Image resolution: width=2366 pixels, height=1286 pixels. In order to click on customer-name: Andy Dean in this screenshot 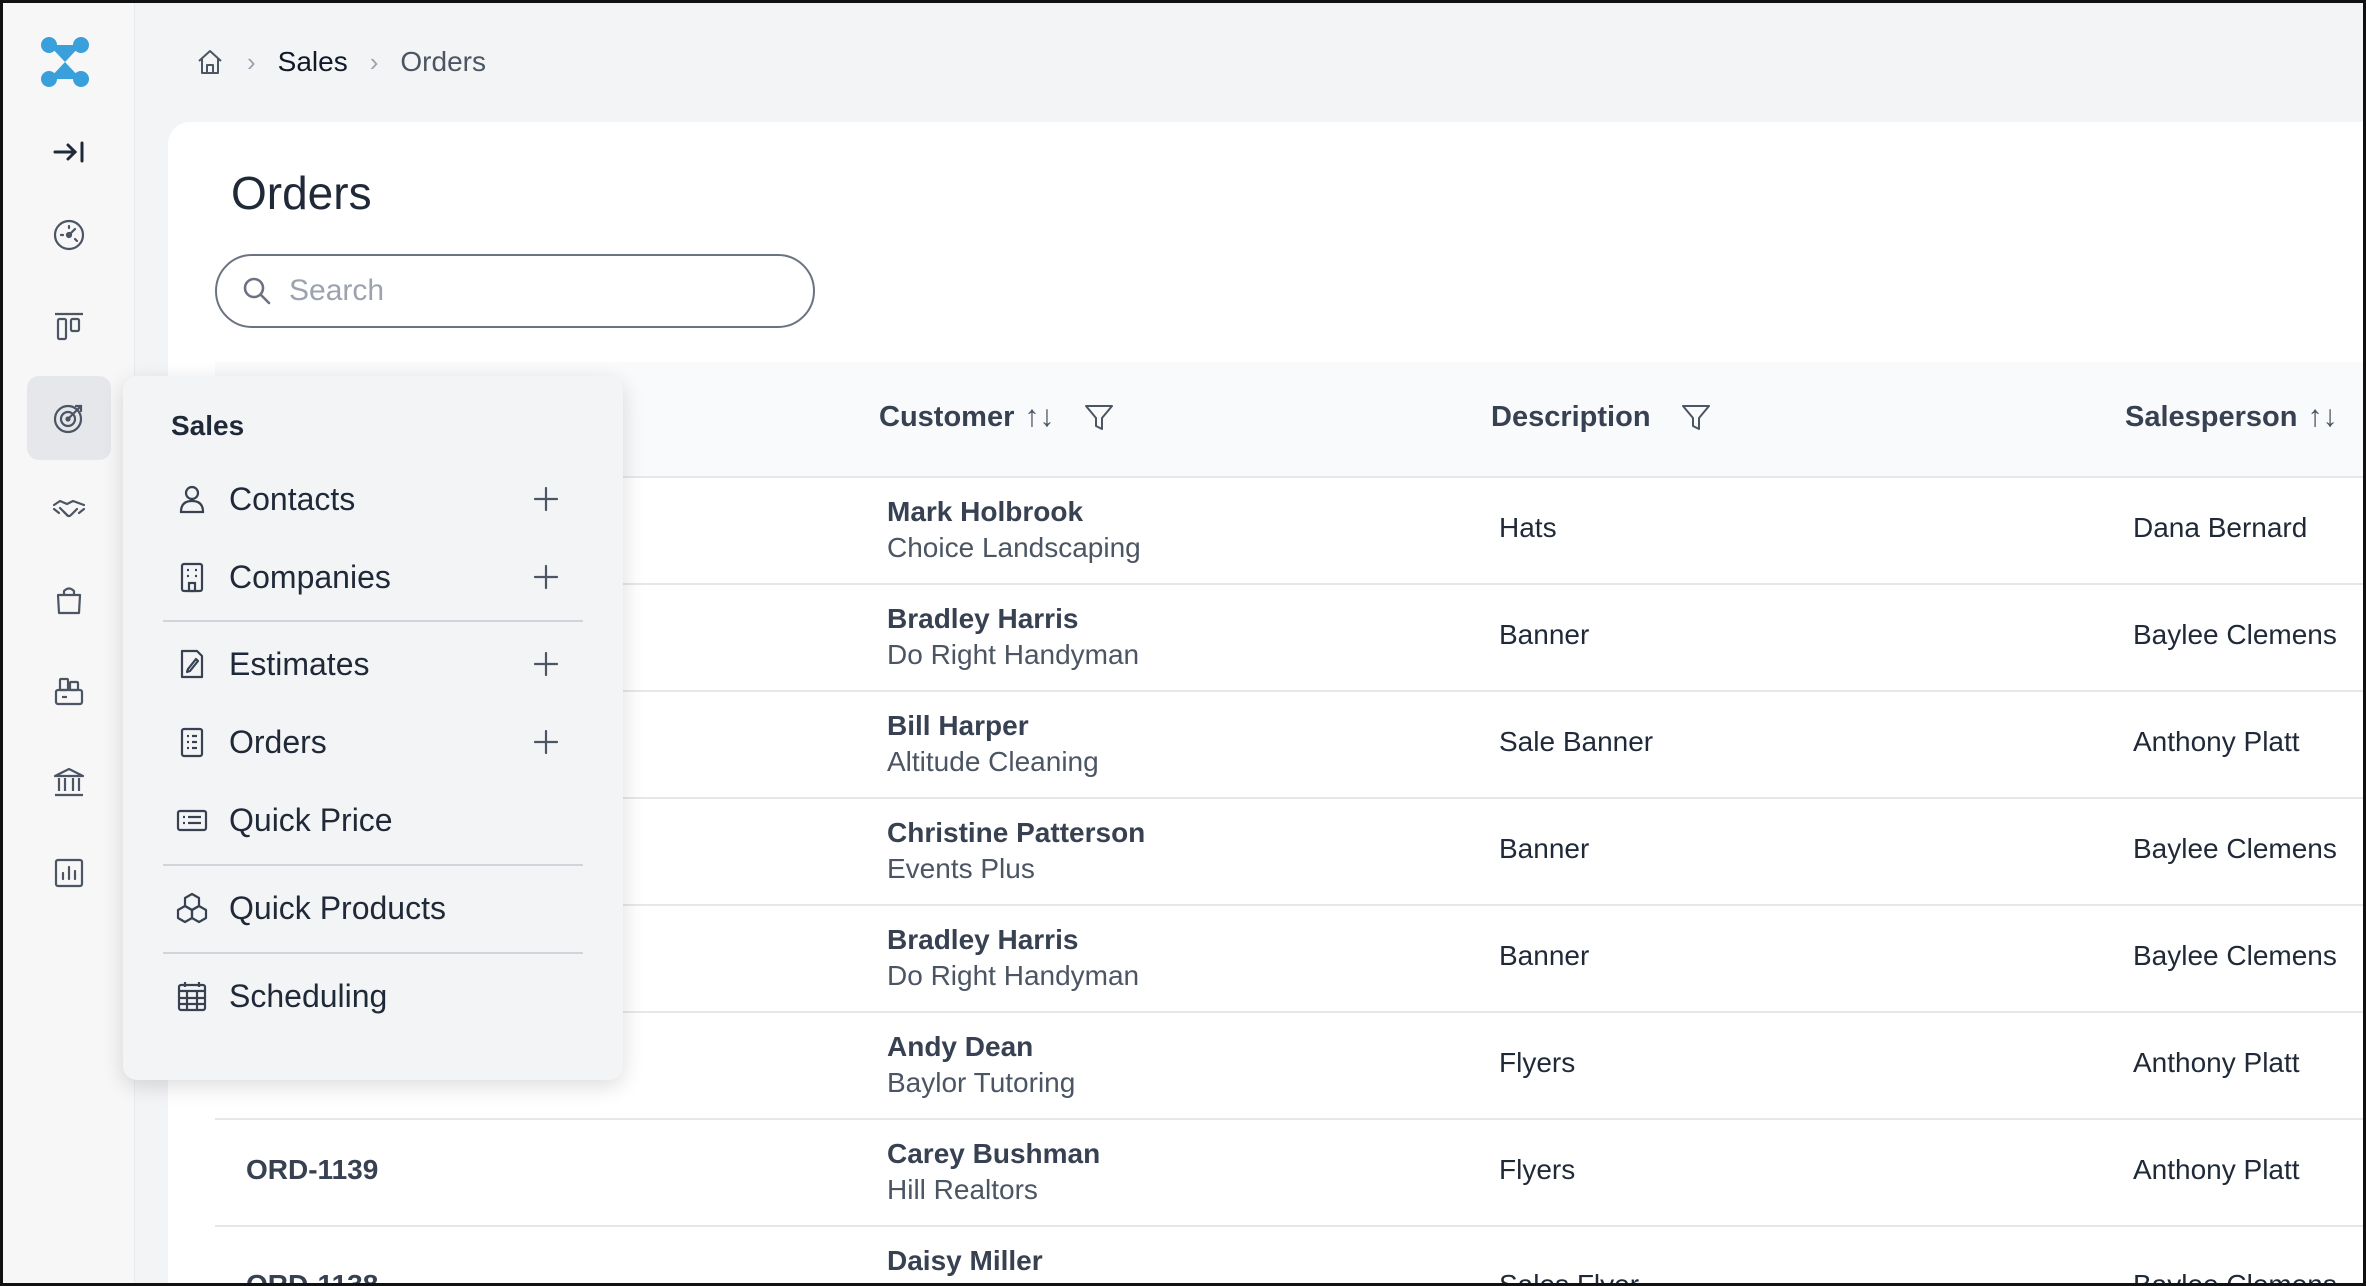, I will do `click(960, 1046)`.